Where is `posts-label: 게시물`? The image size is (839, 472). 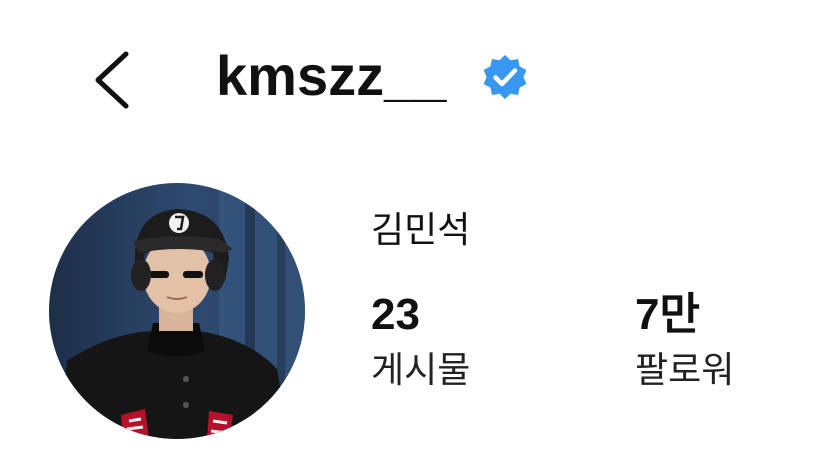
posts-label: 게시물 is located at coordinates (421, 369).